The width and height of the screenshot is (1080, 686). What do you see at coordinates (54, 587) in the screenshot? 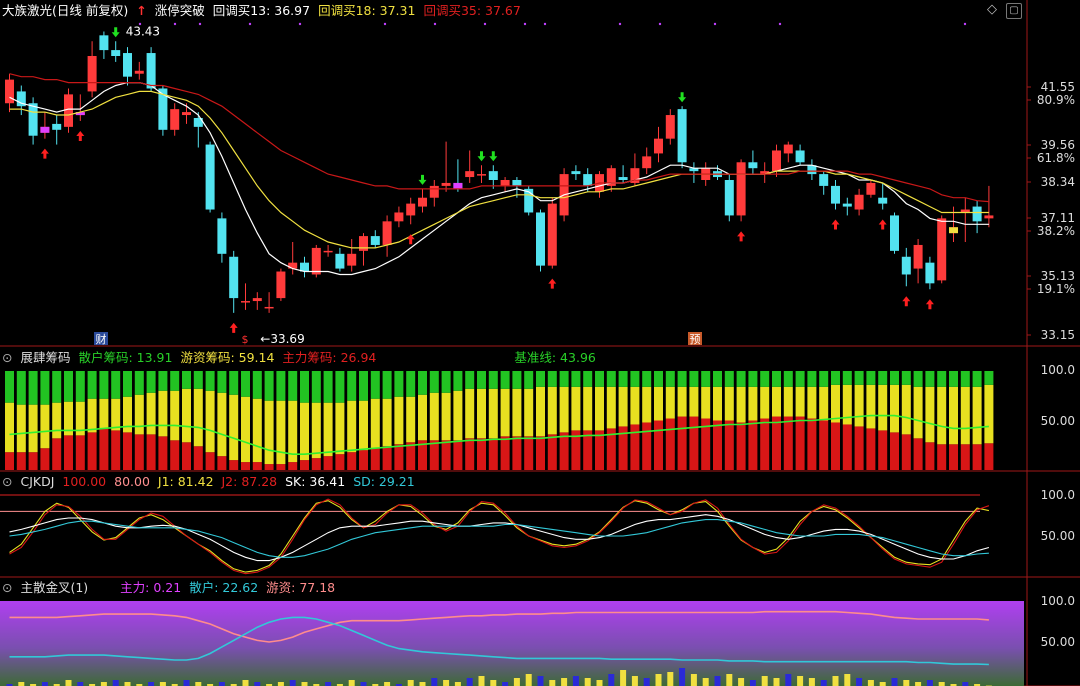
I see `panel3-name: 主散金叉(1)` at bounding box center [54, 587].